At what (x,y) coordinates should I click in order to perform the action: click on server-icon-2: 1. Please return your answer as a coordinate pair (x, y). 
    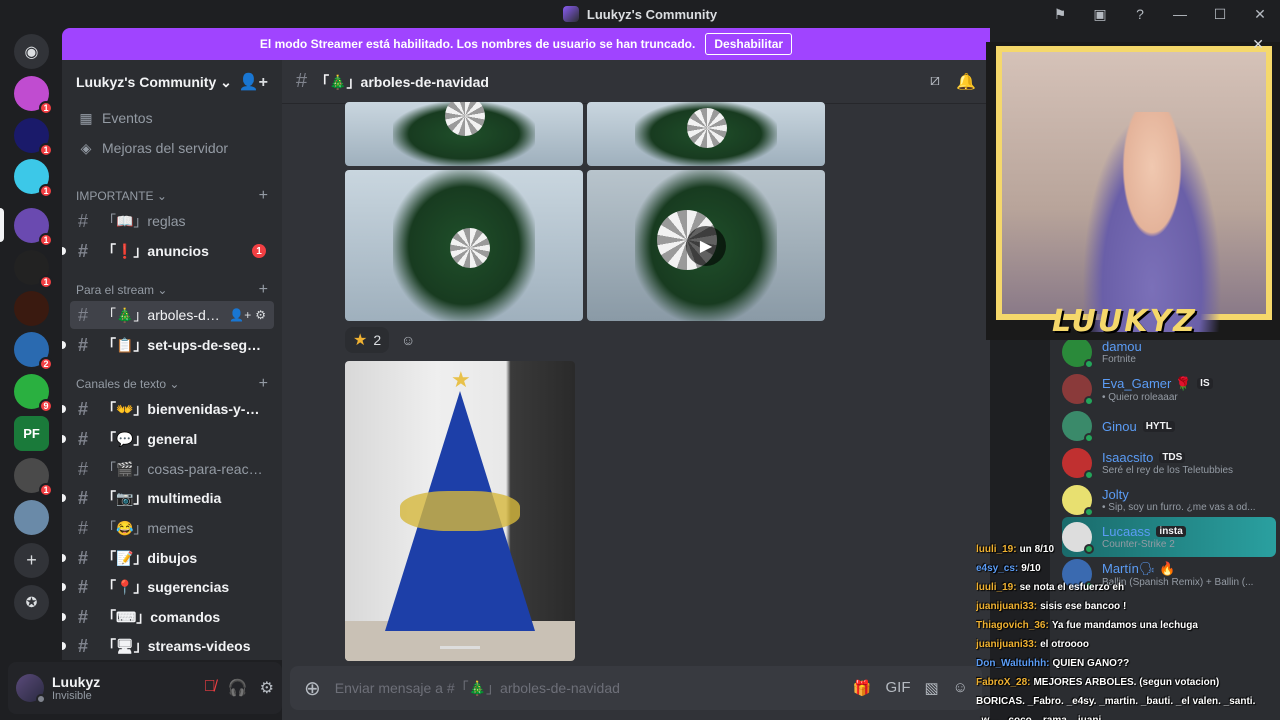
    Looking at the image, I should click on (33, 178).